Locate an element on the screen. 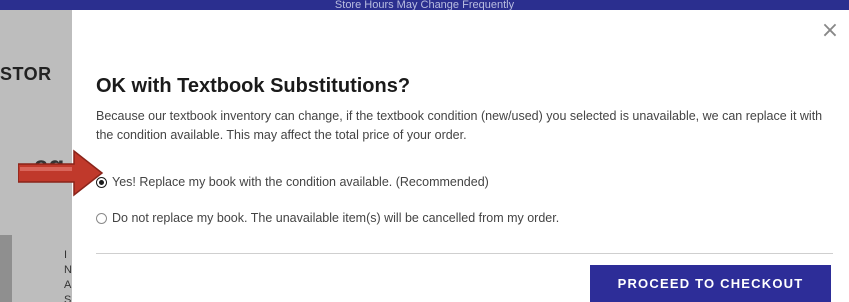  proceed-to-checkout-button: PROCEED TO CHECKOUT is located at coordinates (710, 283).